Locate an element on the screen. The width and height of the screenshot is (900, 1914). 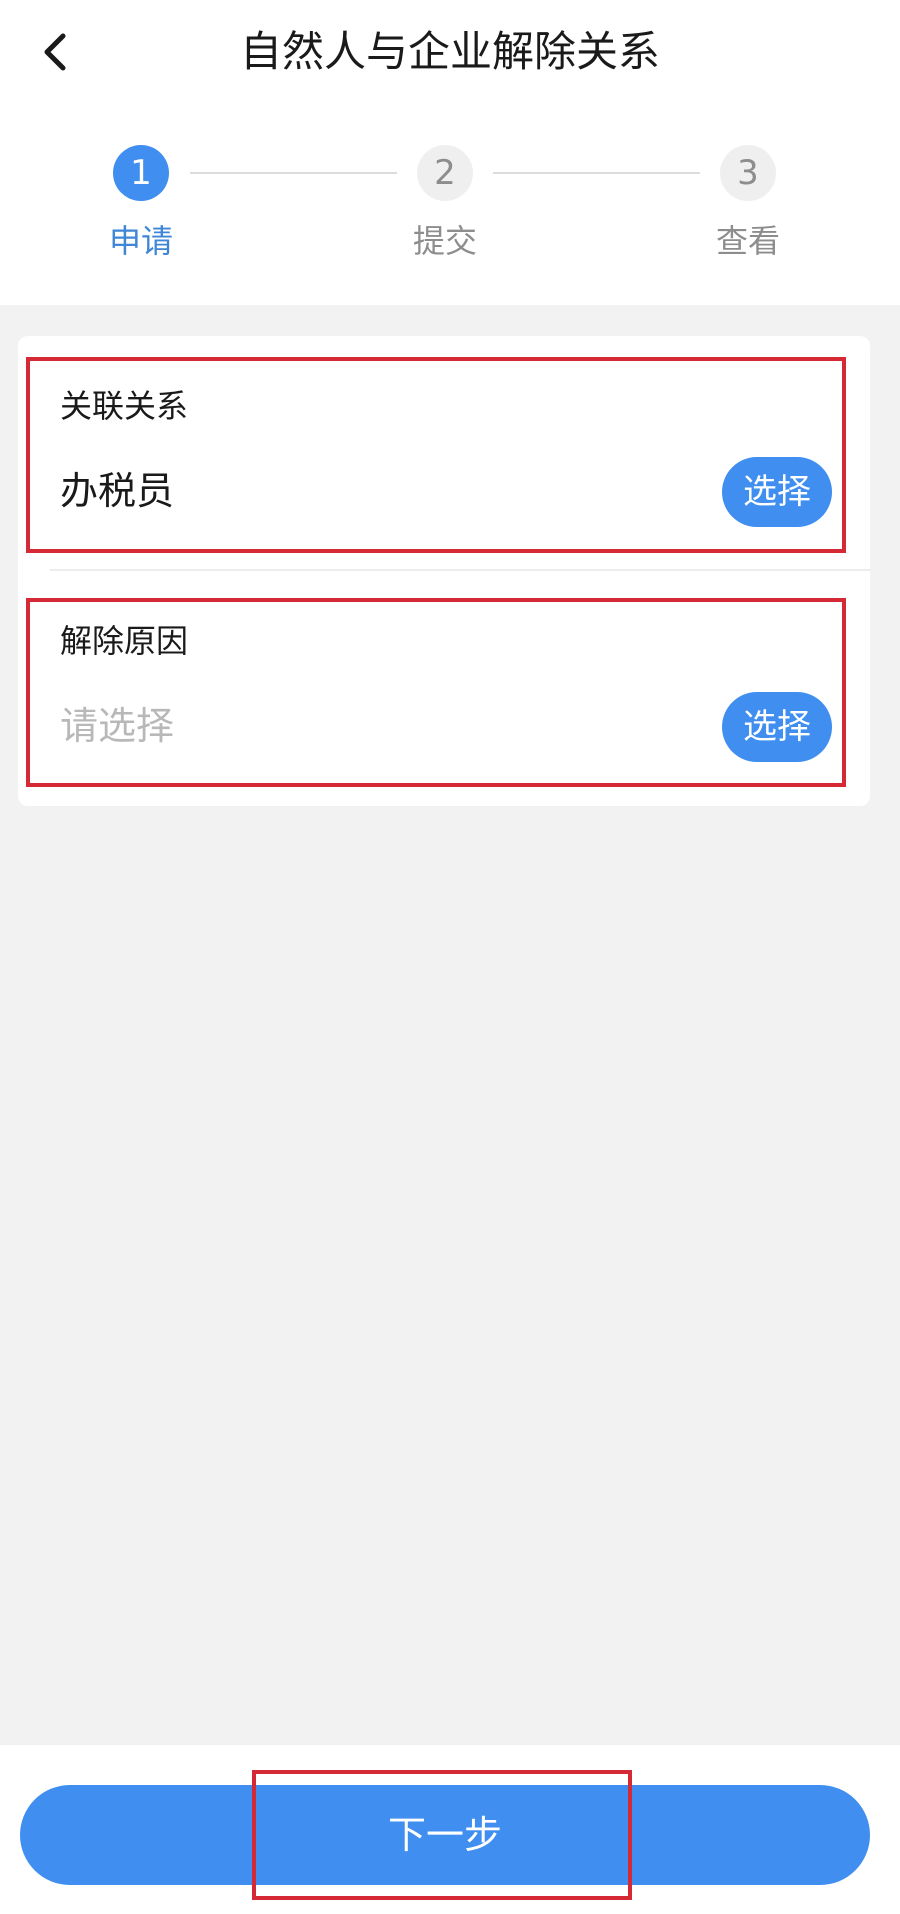
step-label: 提交 is located at coordinates (444, 241).